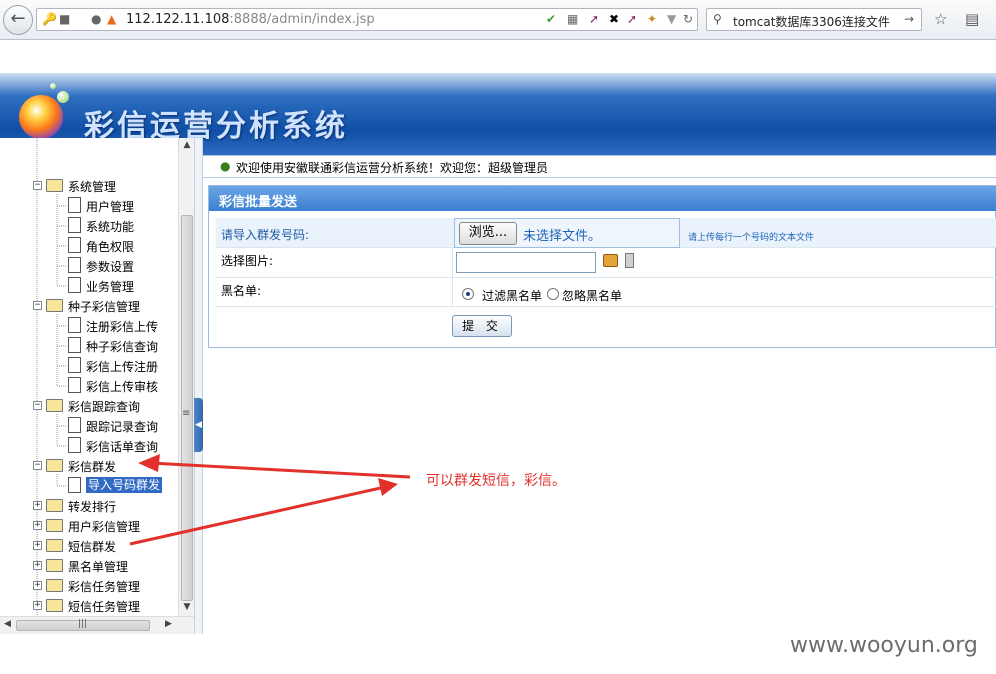 This screenshot has width=996, height=674. What do you see at coordinates (149, 463) in the screenshot?
I see `arrowhead-left` at bounding box center [149, 463].